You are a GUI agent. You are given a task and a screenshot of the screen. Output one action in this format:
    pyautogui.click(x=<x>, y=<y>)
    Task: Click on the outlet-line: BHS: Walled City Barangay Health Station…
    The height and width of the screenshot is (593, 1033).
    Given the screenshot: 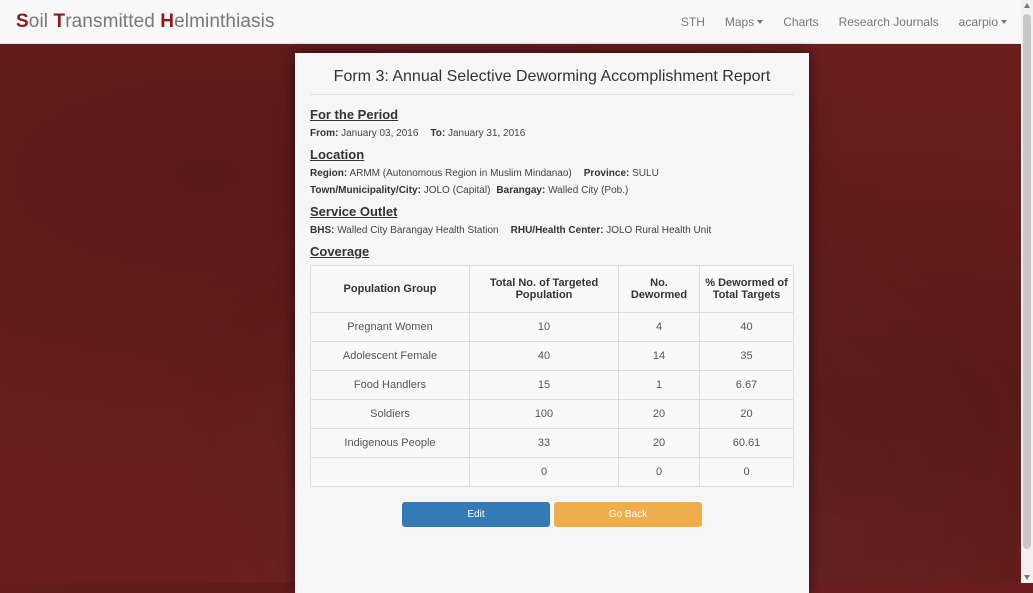 What is the action you would take?
    pyautogui.click(x=552, y=230)
    